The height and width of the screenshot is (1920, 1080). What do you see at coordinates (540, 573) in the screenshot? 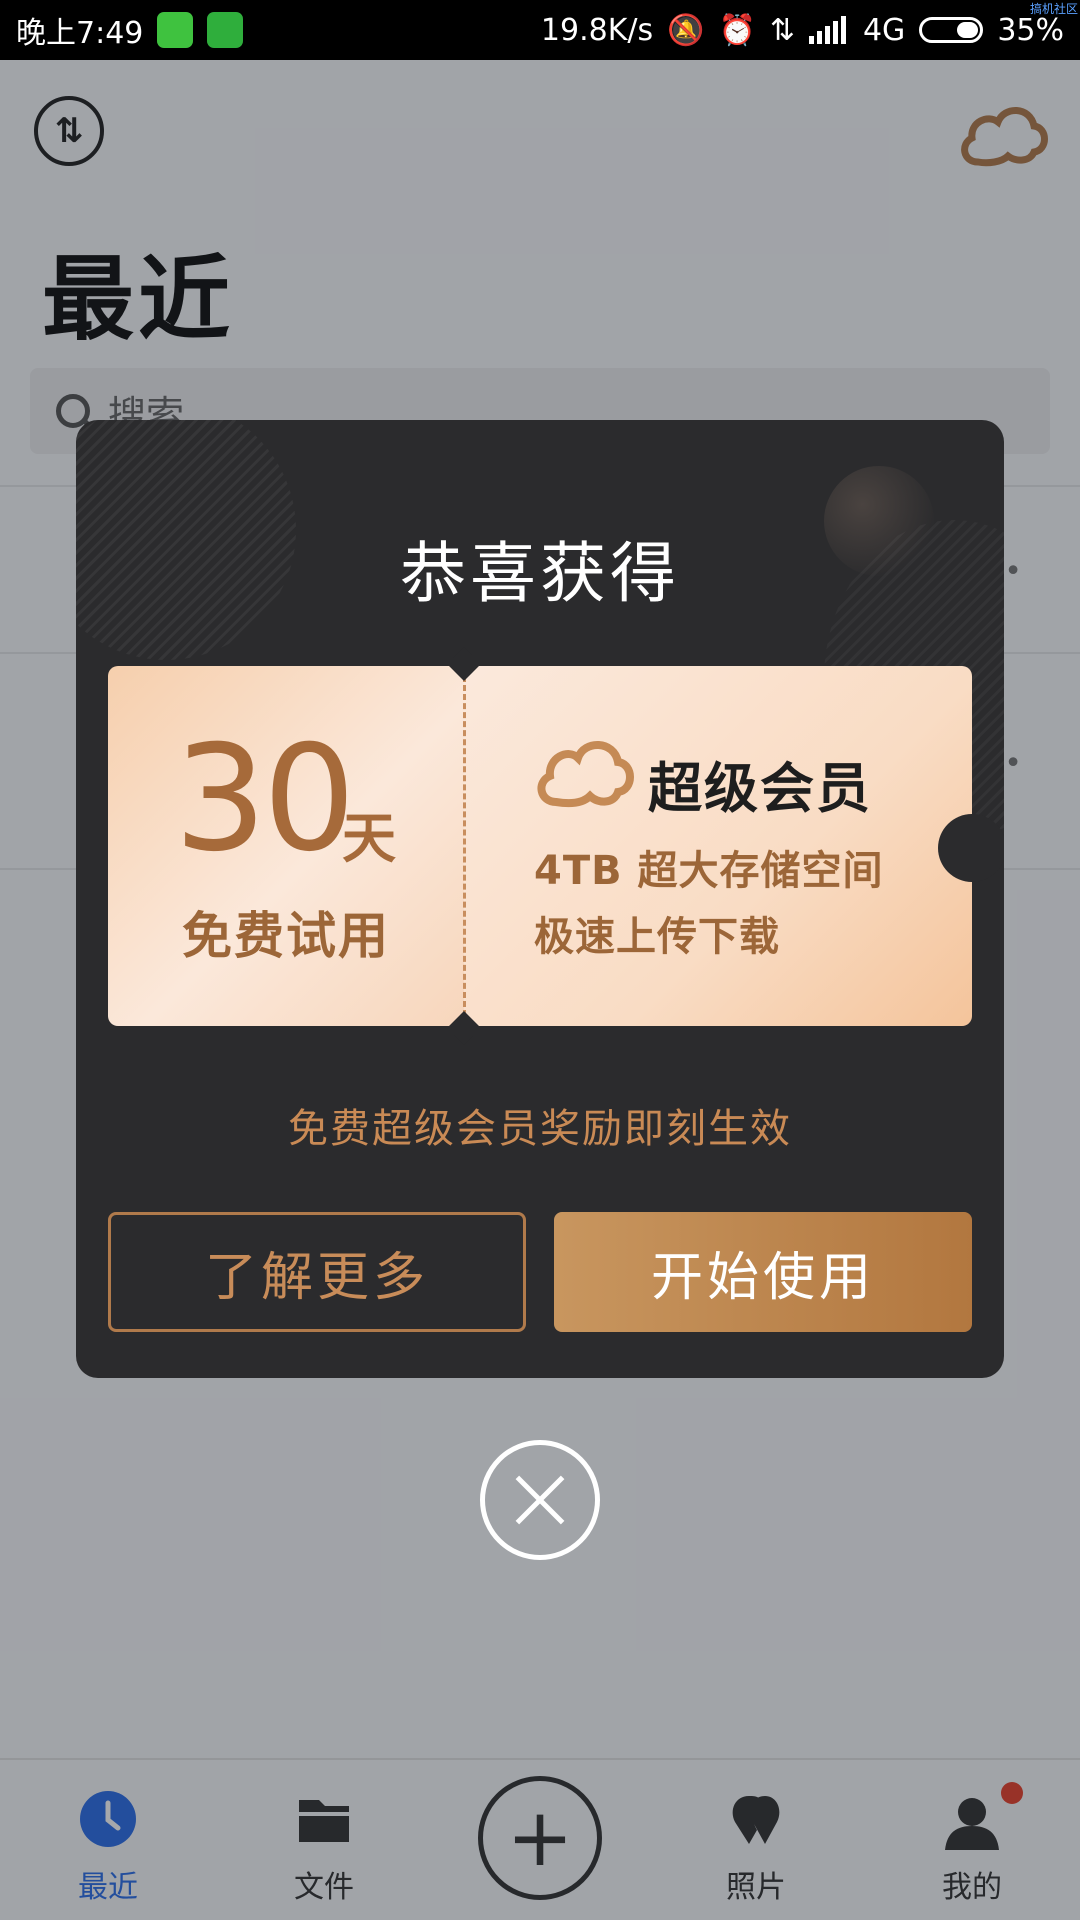
I see `dialog-title: 恭喜获得` at bounding box center [540, 573].